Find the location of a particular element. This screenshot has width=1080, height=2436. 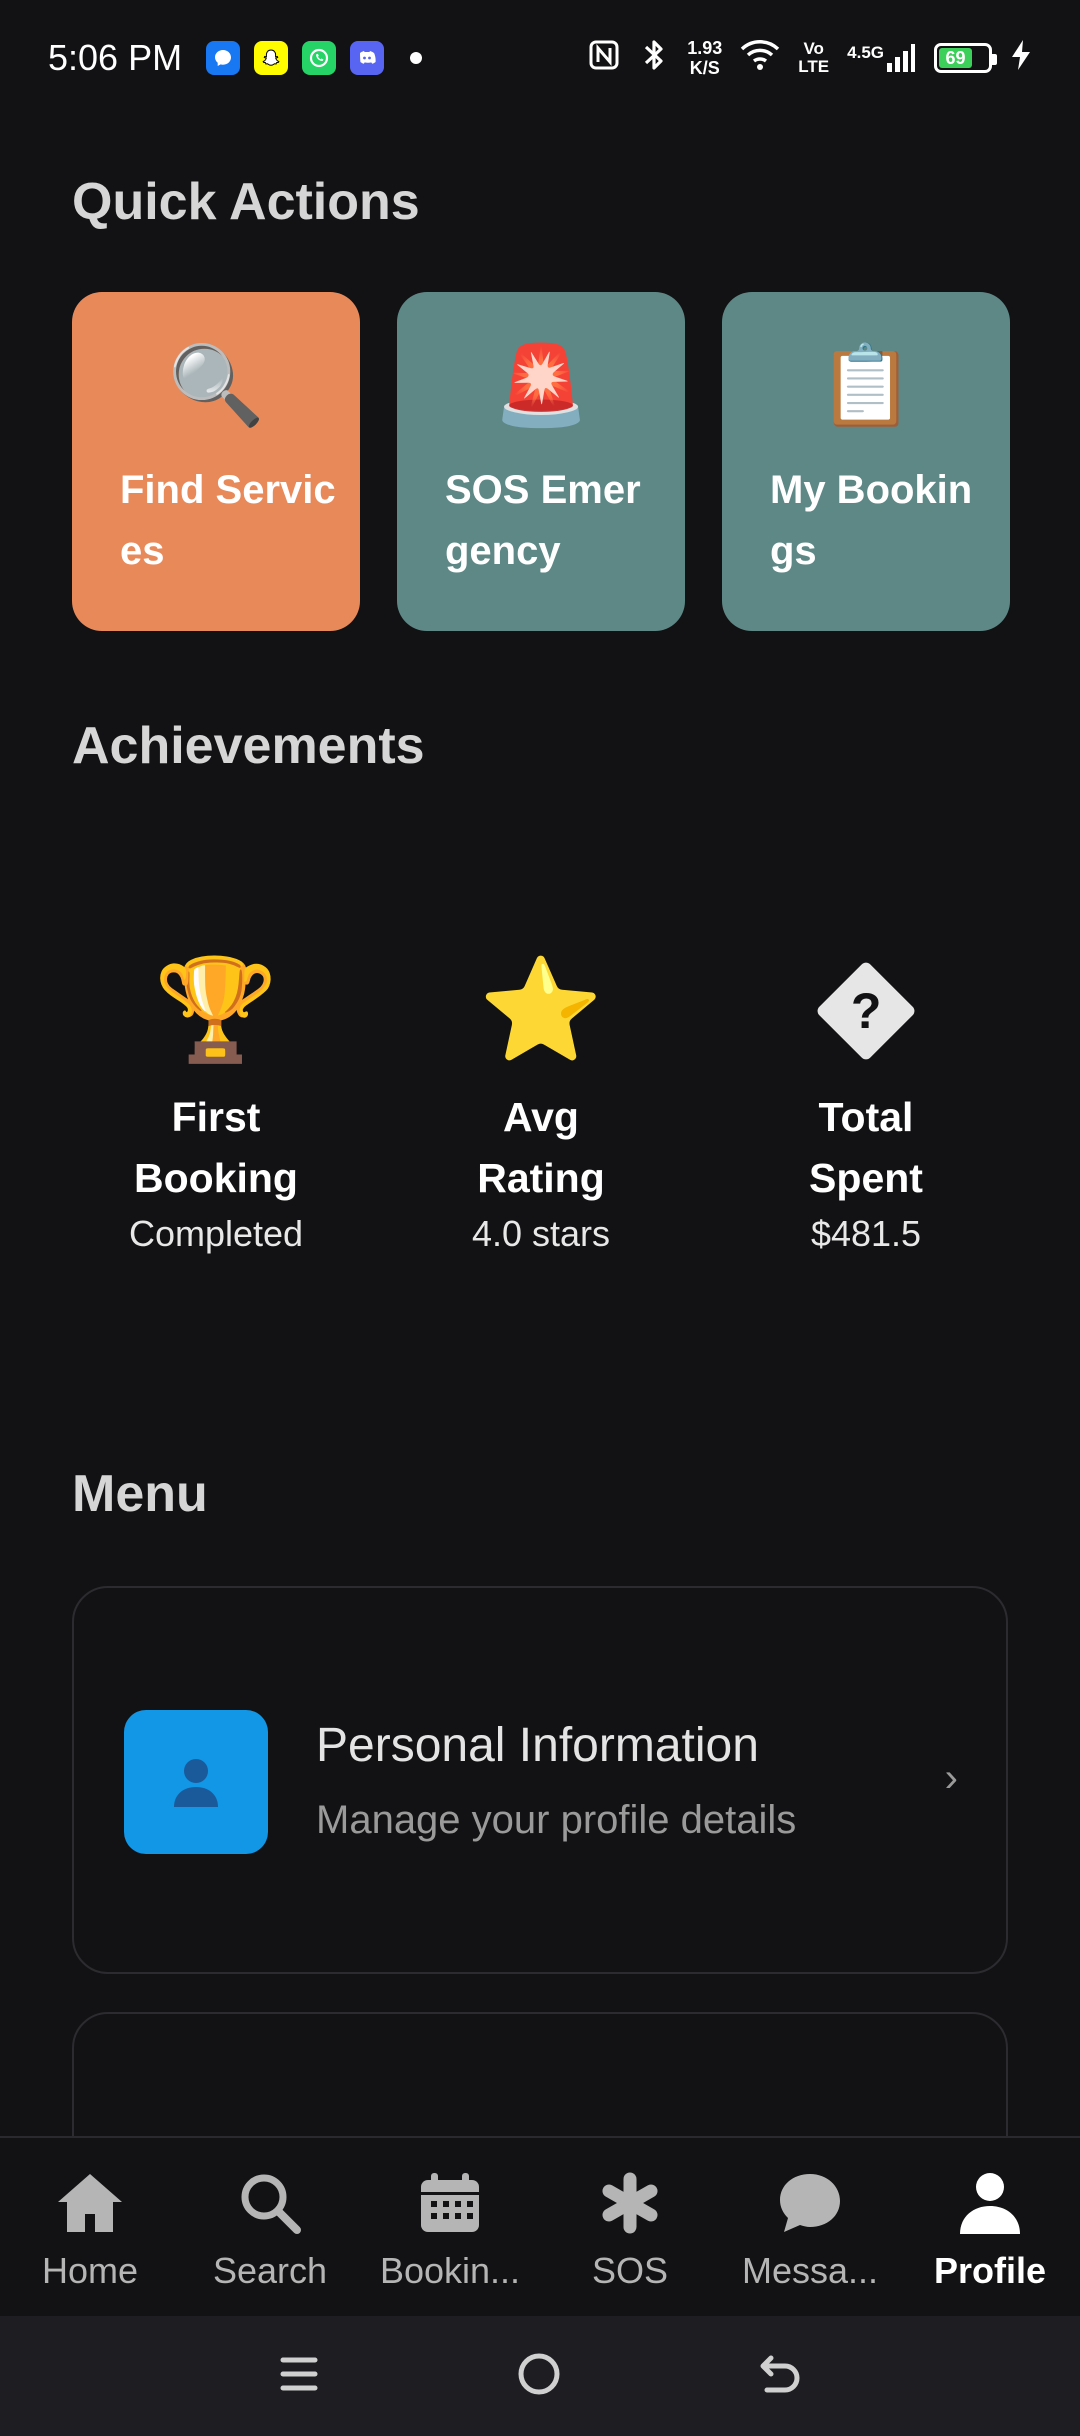

question-mark: ? is located at coordinates (866, 1010).